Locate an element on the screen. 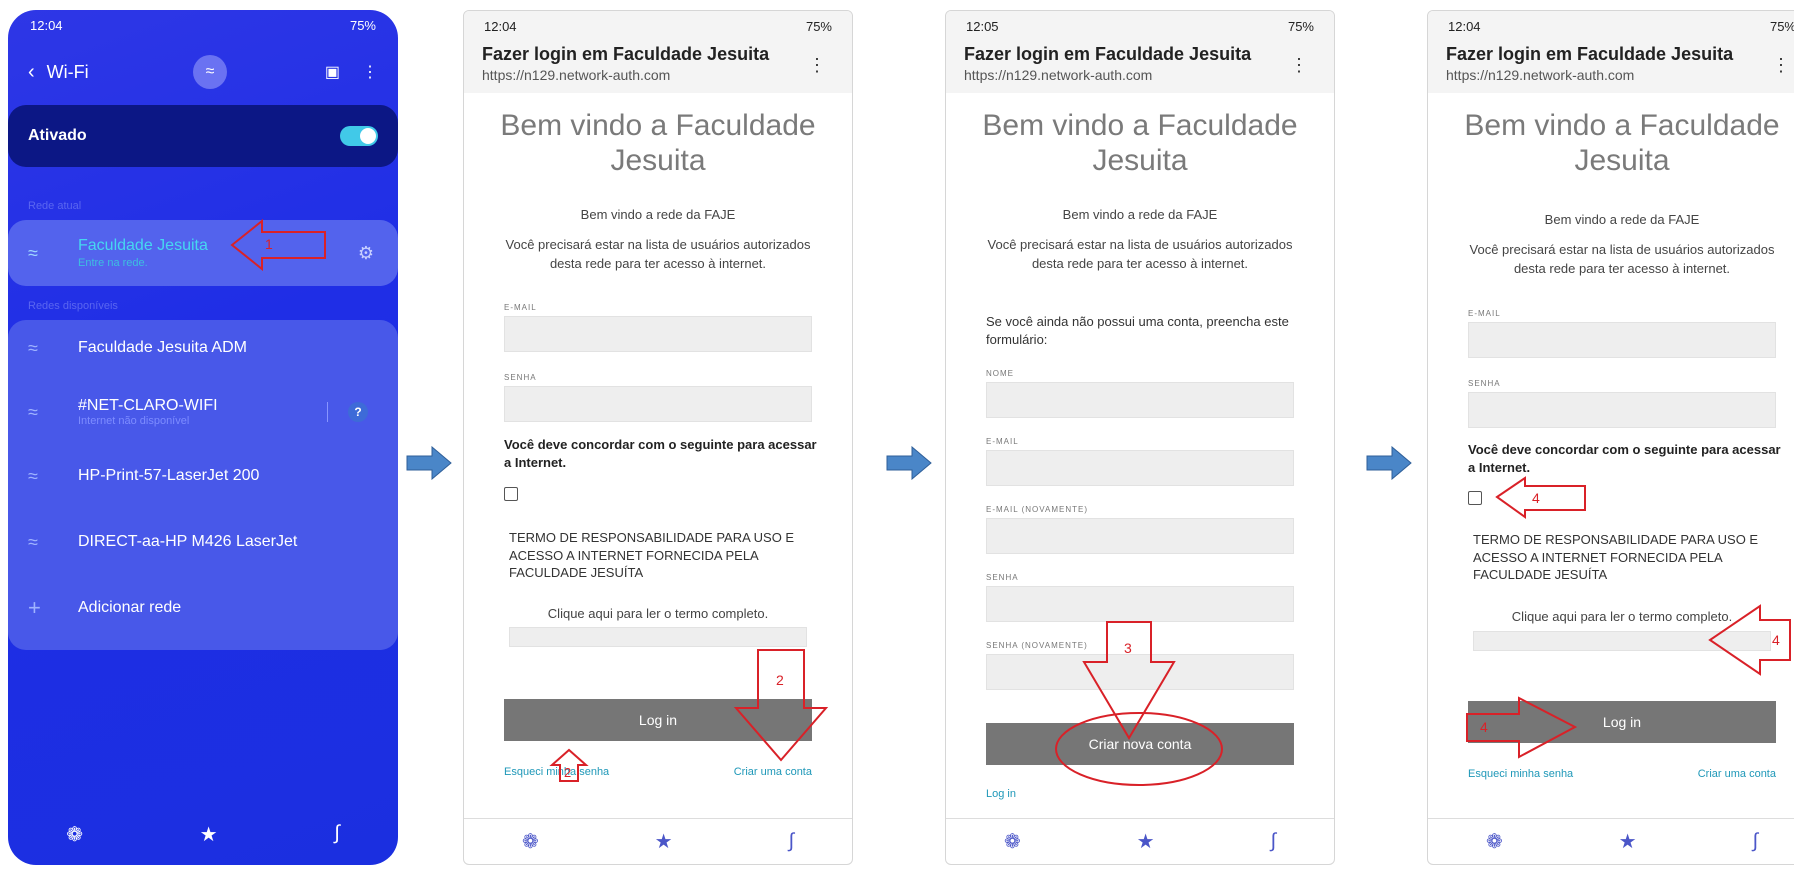 This screenshot has width=1794, height=870. annotation-number: 1 is located at coordinates (269, 244).